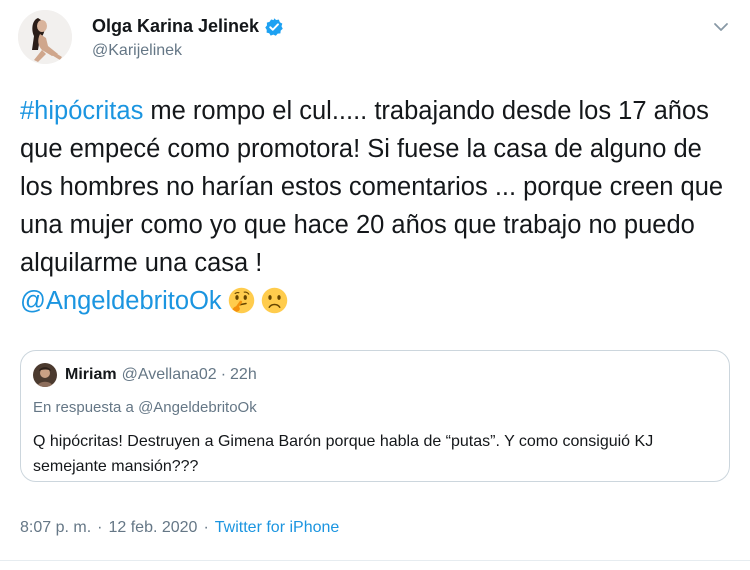  What do you see at coordinates (188, 51) in the screenshot?
I see `author-handle: @Karijelinek` at bounding box center [188, 51].